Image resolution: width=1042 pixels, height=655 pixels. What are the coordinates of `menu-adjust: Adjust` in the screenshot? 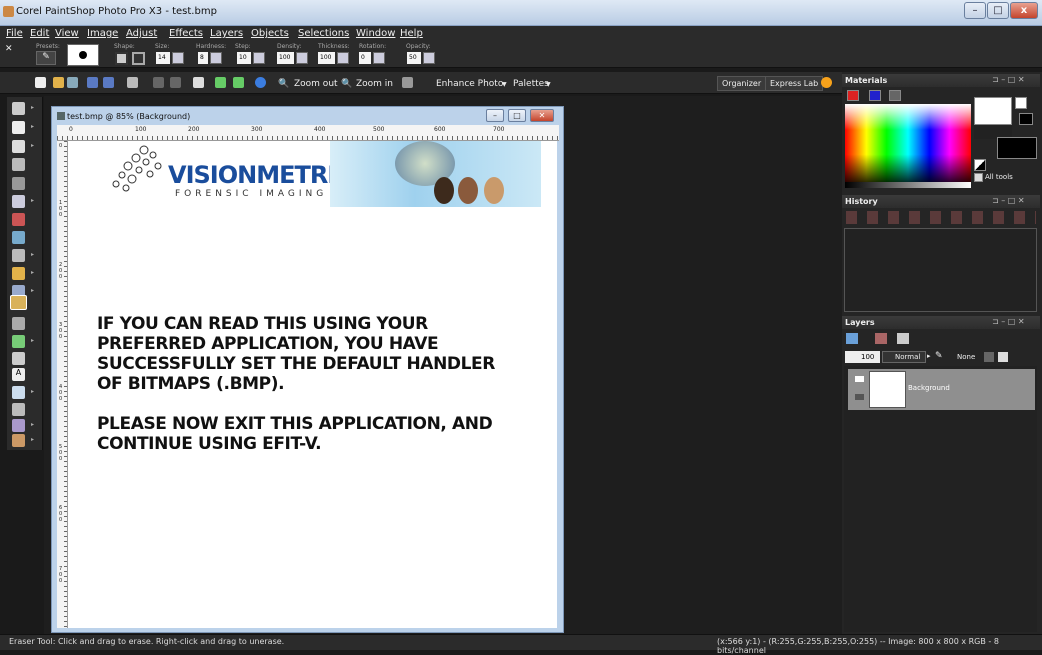 It's located at (141, 33).